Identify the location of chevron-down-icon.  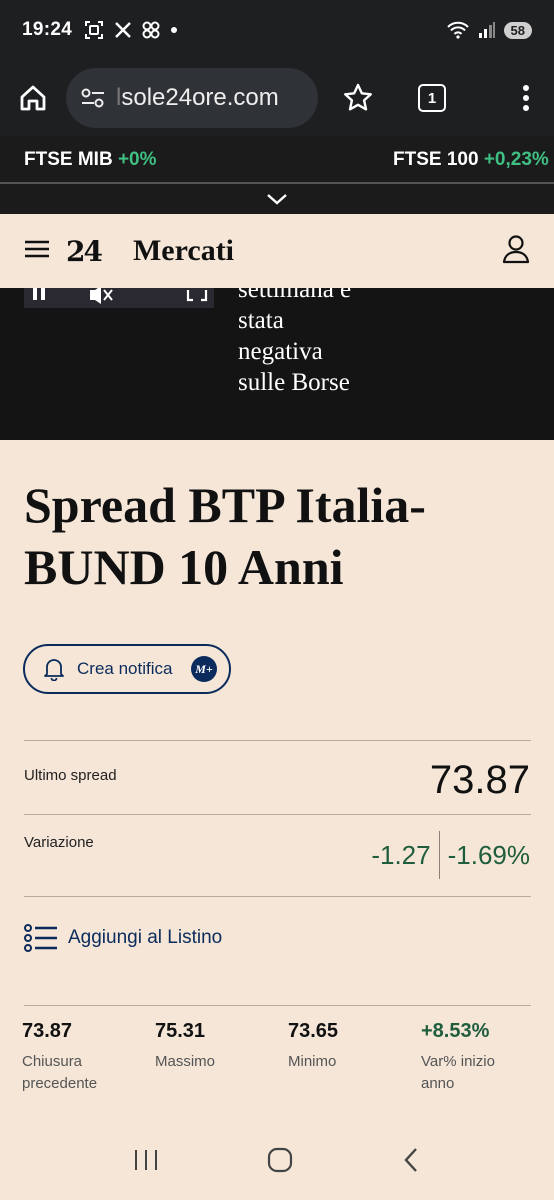
(277, 199).